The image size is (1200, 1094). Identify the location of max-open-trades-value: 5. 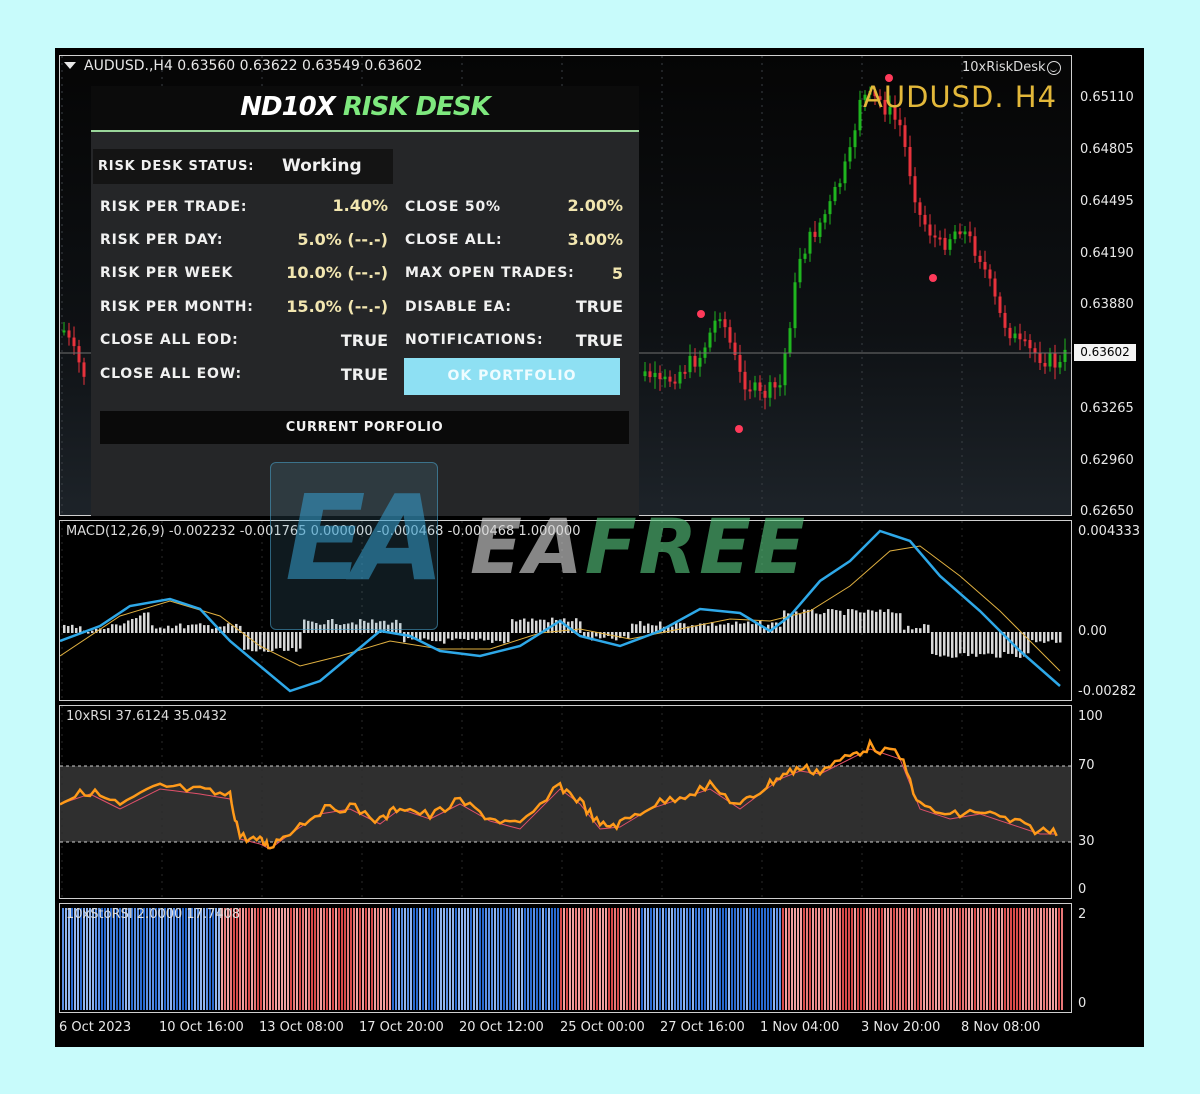
(617, 273).